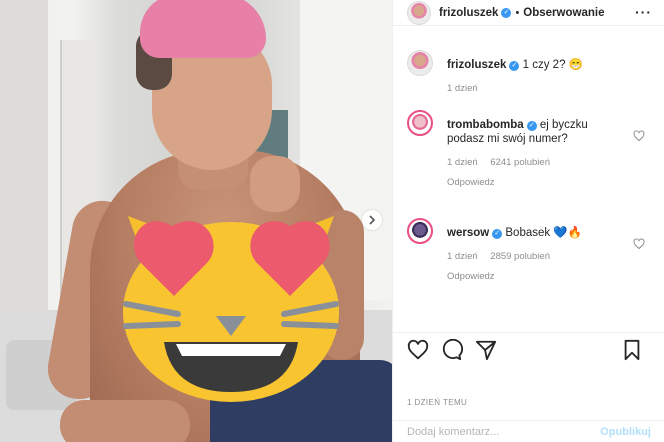 The width and height of the screenshot is (664, 442). I want to click on caption-meta: 1 dzień, so click(537, 89).